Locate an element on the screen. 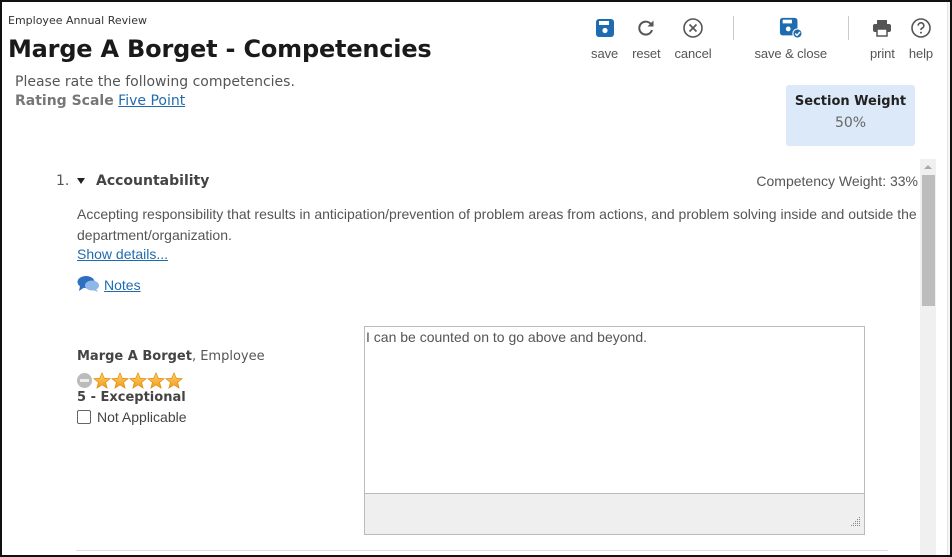  rater-role: , Employee is located at coordinates (228, 356).